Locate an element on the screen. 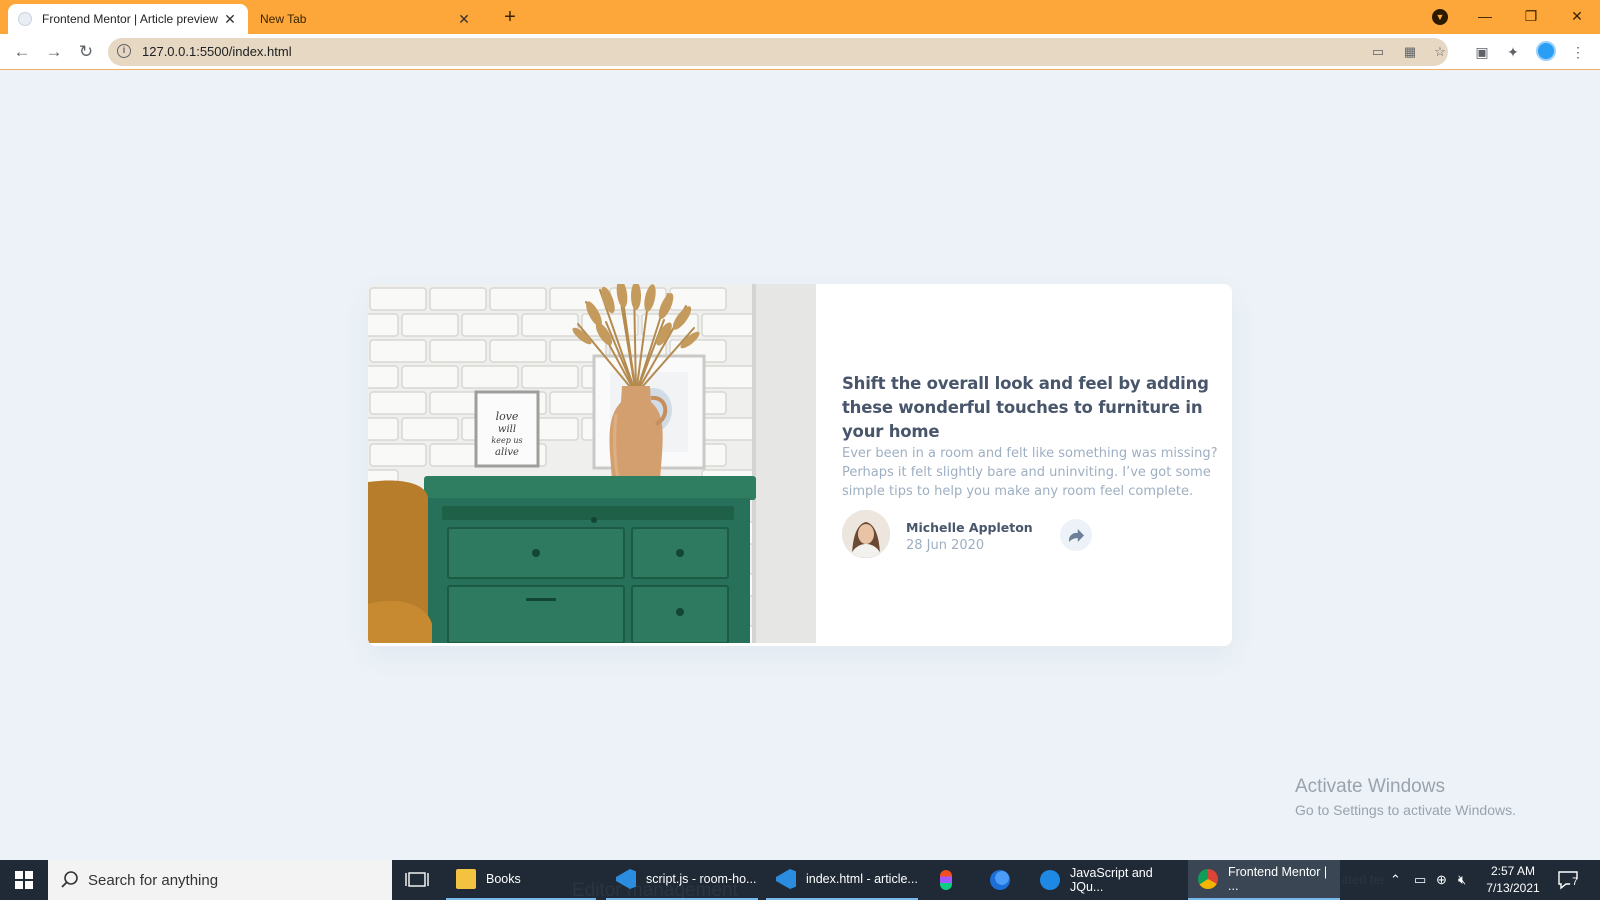 This screenshot has width=1600, height=900. close-window-icon: ✕ is located at coordinates (1577, 17).